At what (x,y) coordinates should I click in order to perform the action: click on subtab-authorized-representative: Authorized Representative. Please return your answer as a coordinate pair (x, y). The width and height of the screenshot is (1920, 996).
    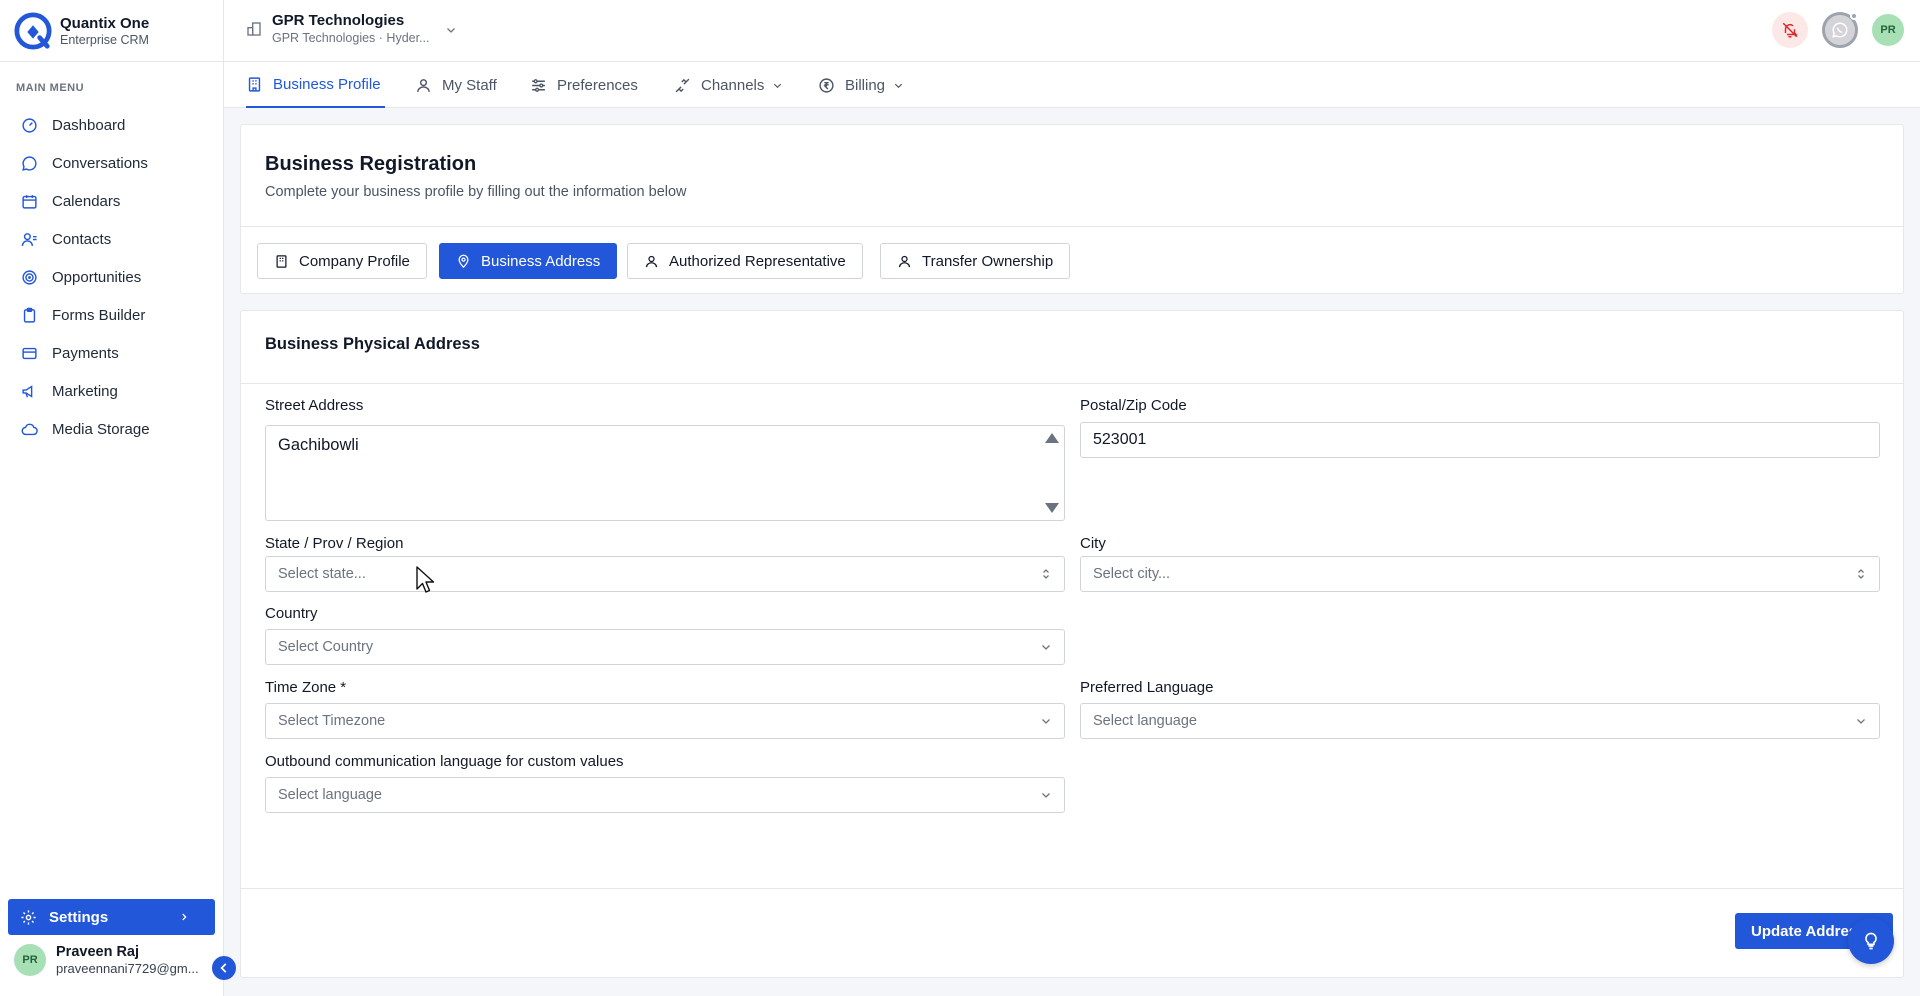
    Looking at the image, I should click on (745, 261).